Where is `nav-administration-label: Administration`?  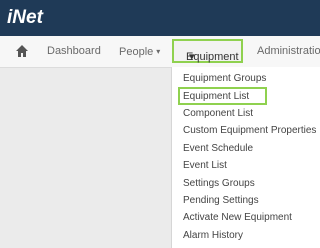
nav-administration-label: Administration is located at coordinates (288, 51).